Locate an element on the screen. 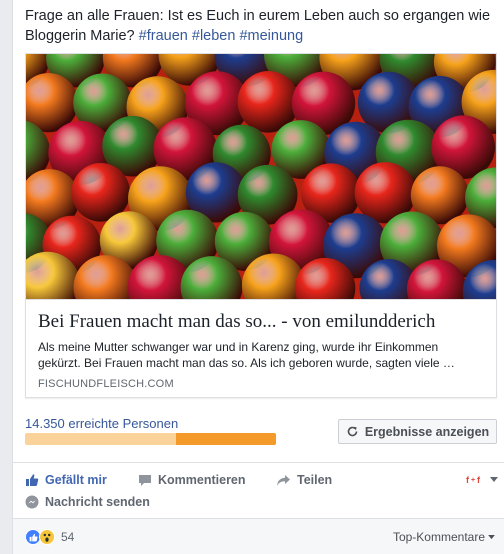 This screenshot has height=554, width=504. share-button: Teilen is located at coordinates (304, 480).